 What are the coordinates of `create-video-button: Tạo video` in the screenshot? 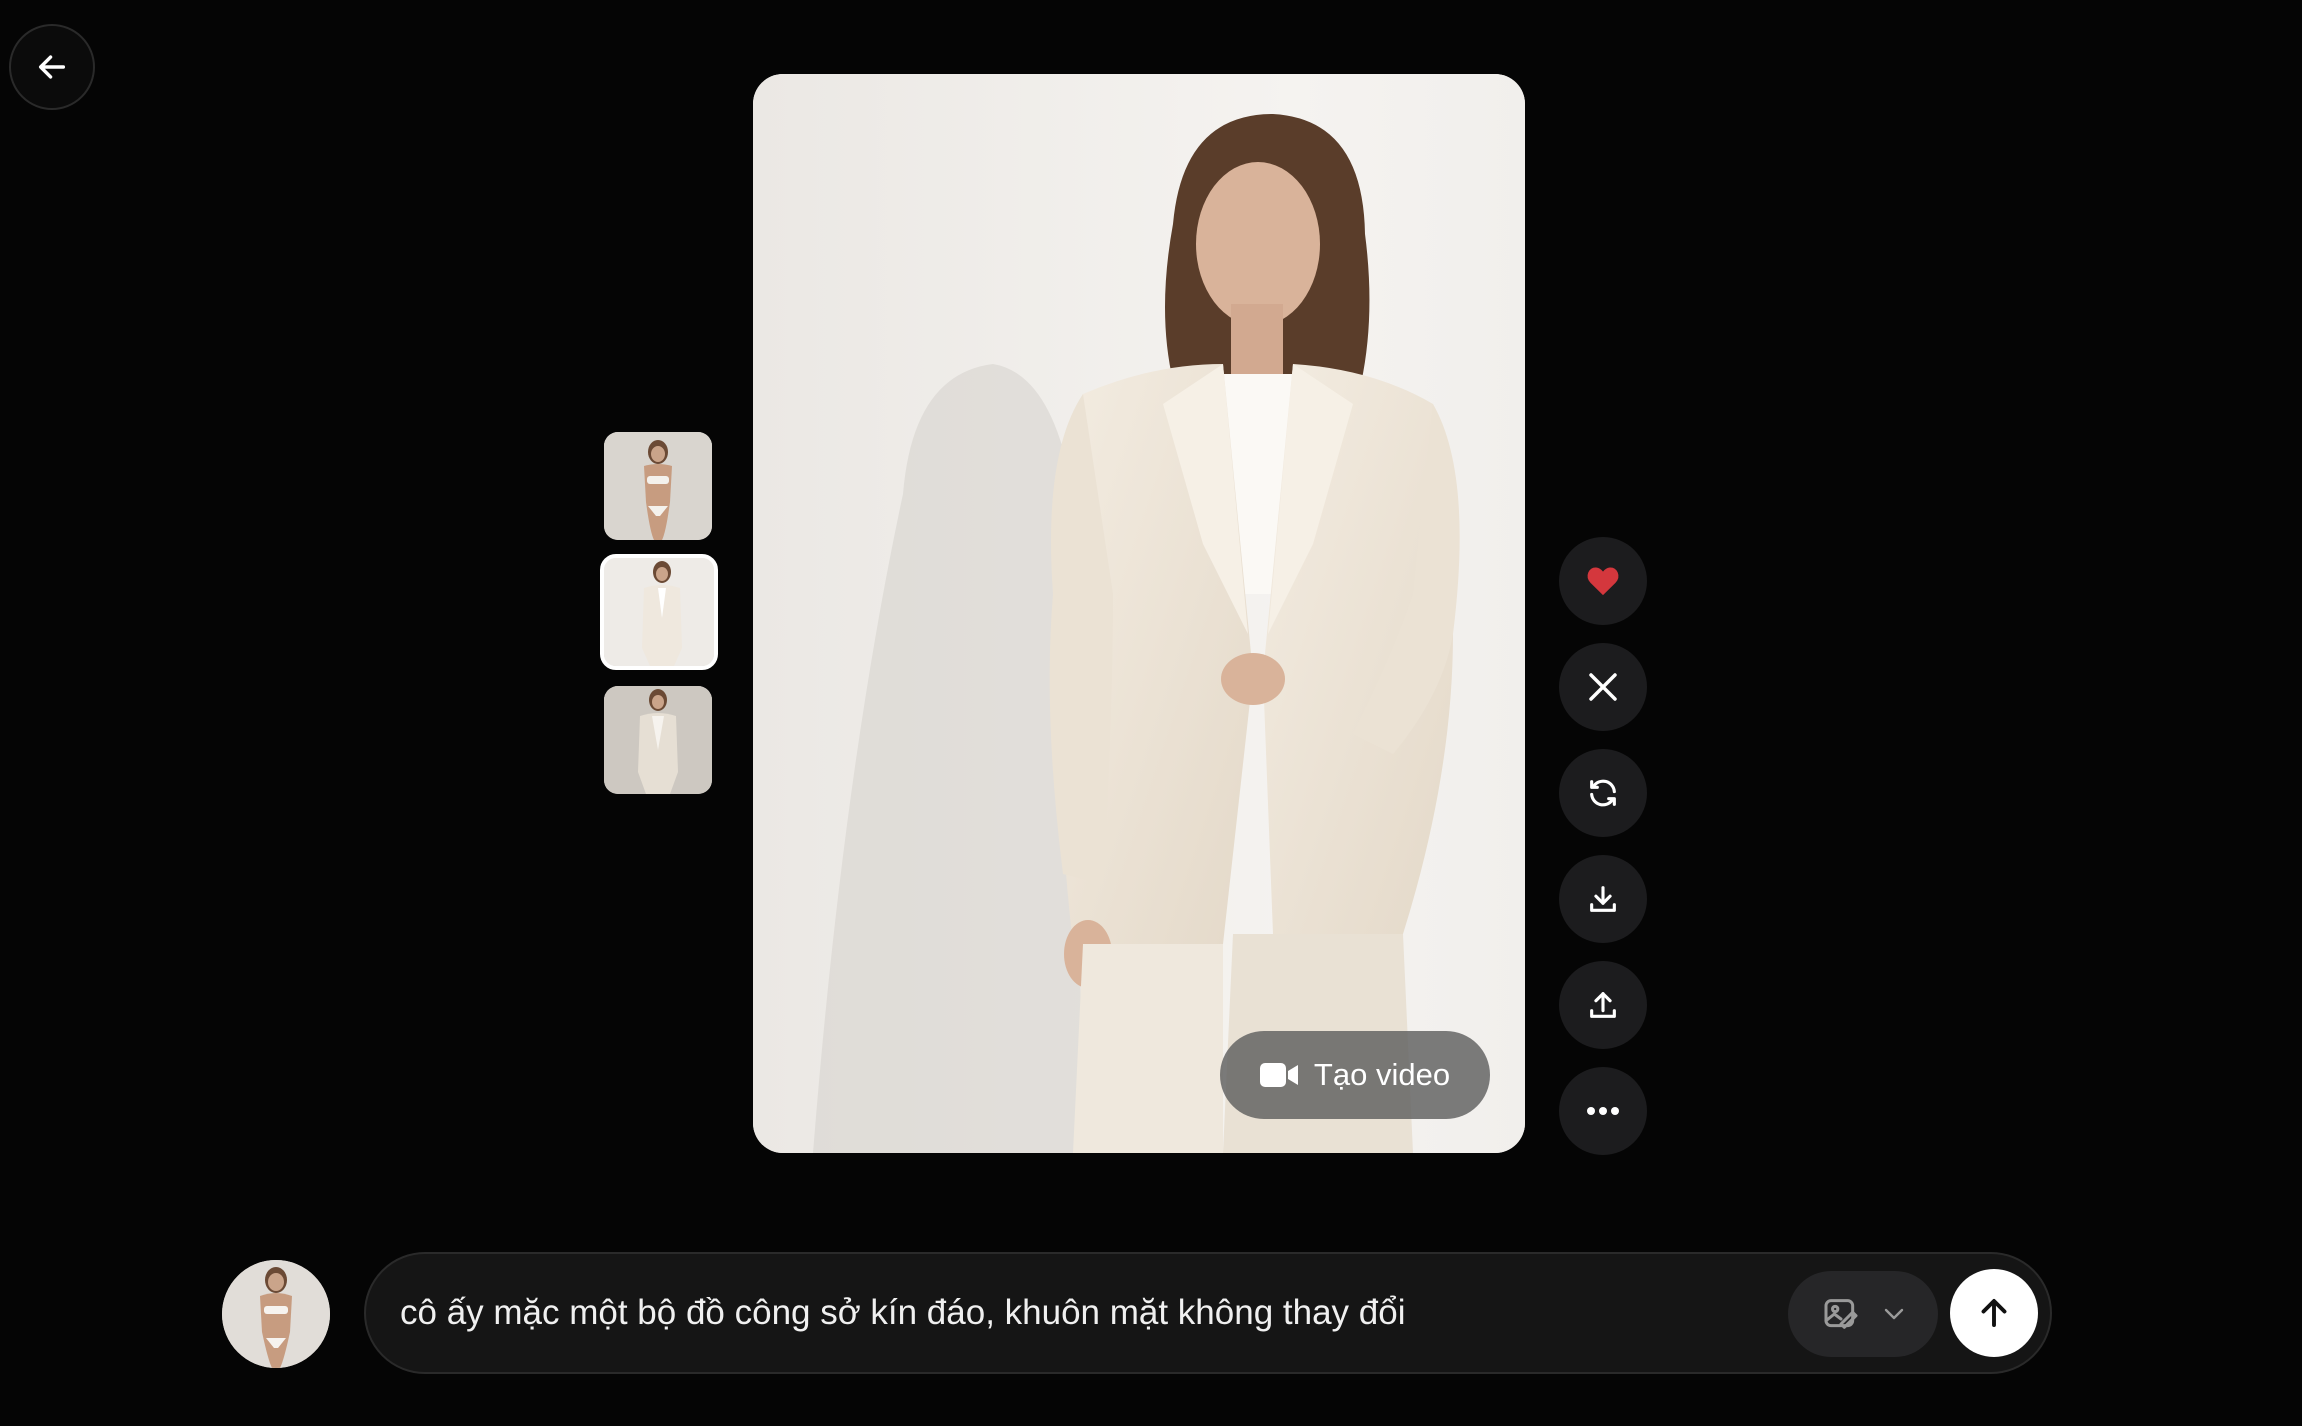 It's located at (1355, 1075).